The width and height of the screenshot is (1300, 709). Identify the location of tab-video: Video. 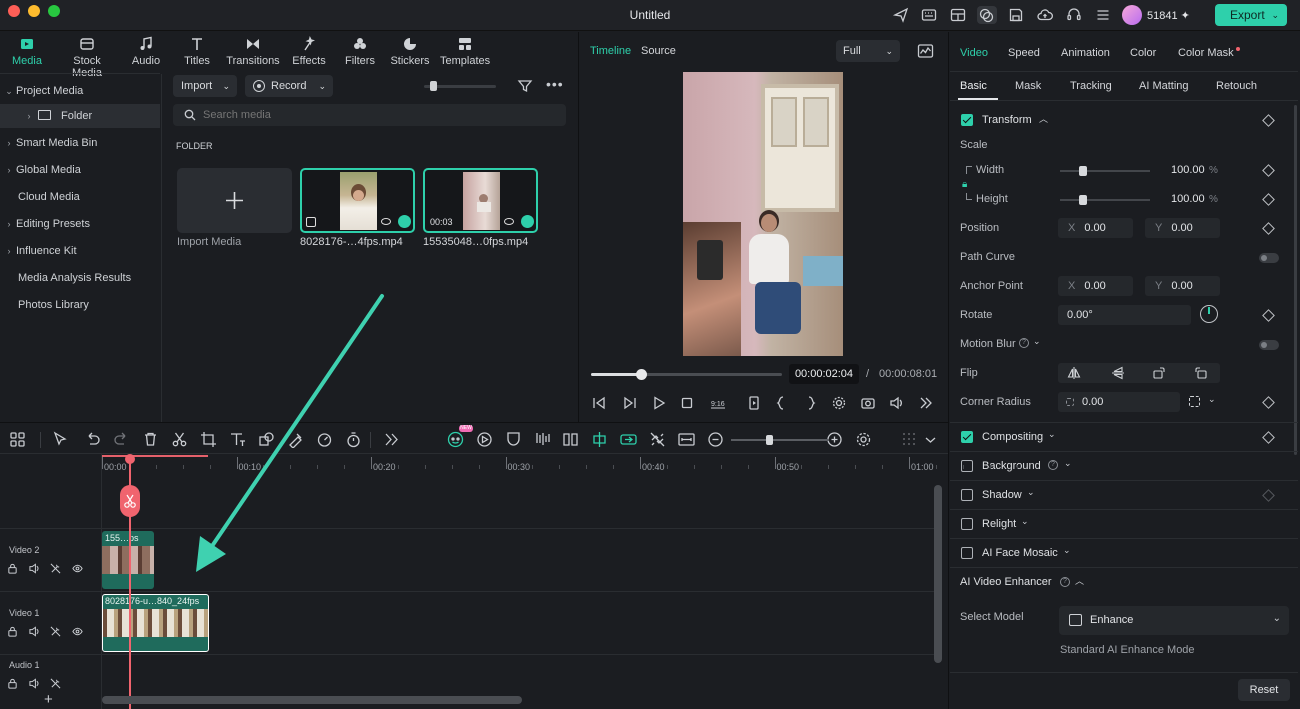
(974, 53).